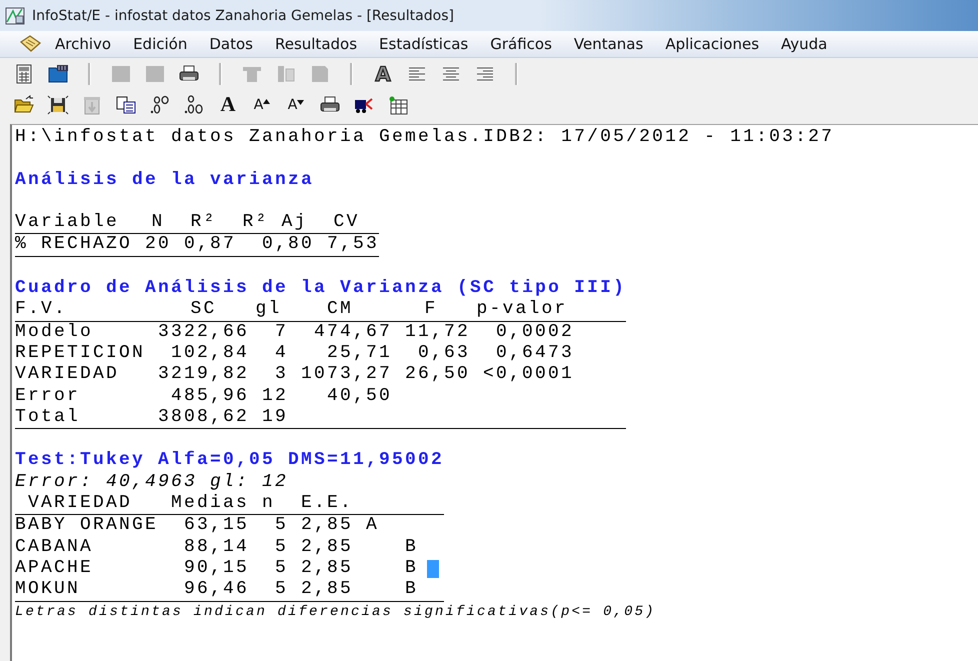 This screenshot has height=661, width=978. Describe the element at coordinates (160, 105) in the screenshot. I see `decimal-increase-icon` at that location.